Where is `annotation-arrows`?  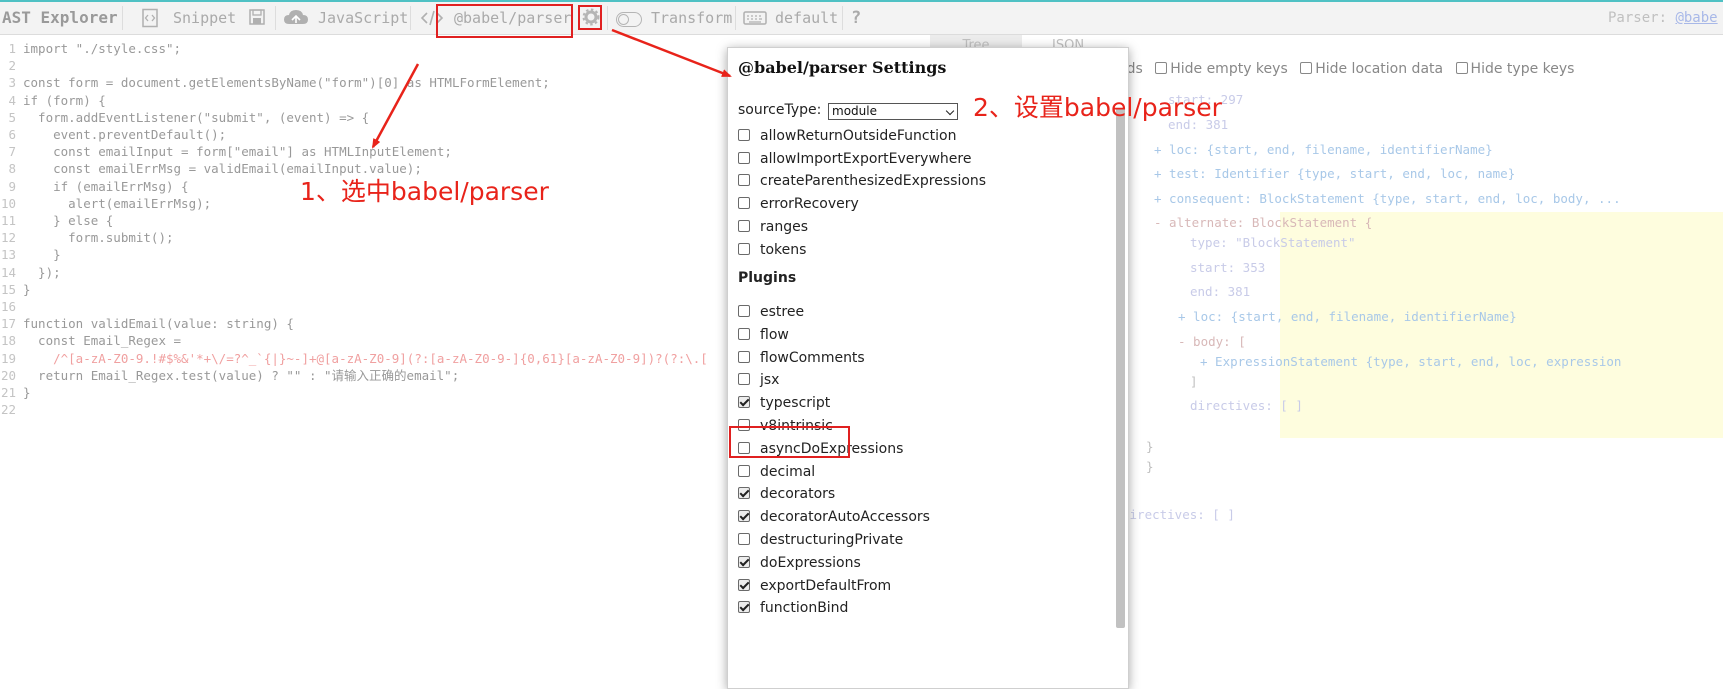
annotation-arrows is located at coordinates (551, 88).